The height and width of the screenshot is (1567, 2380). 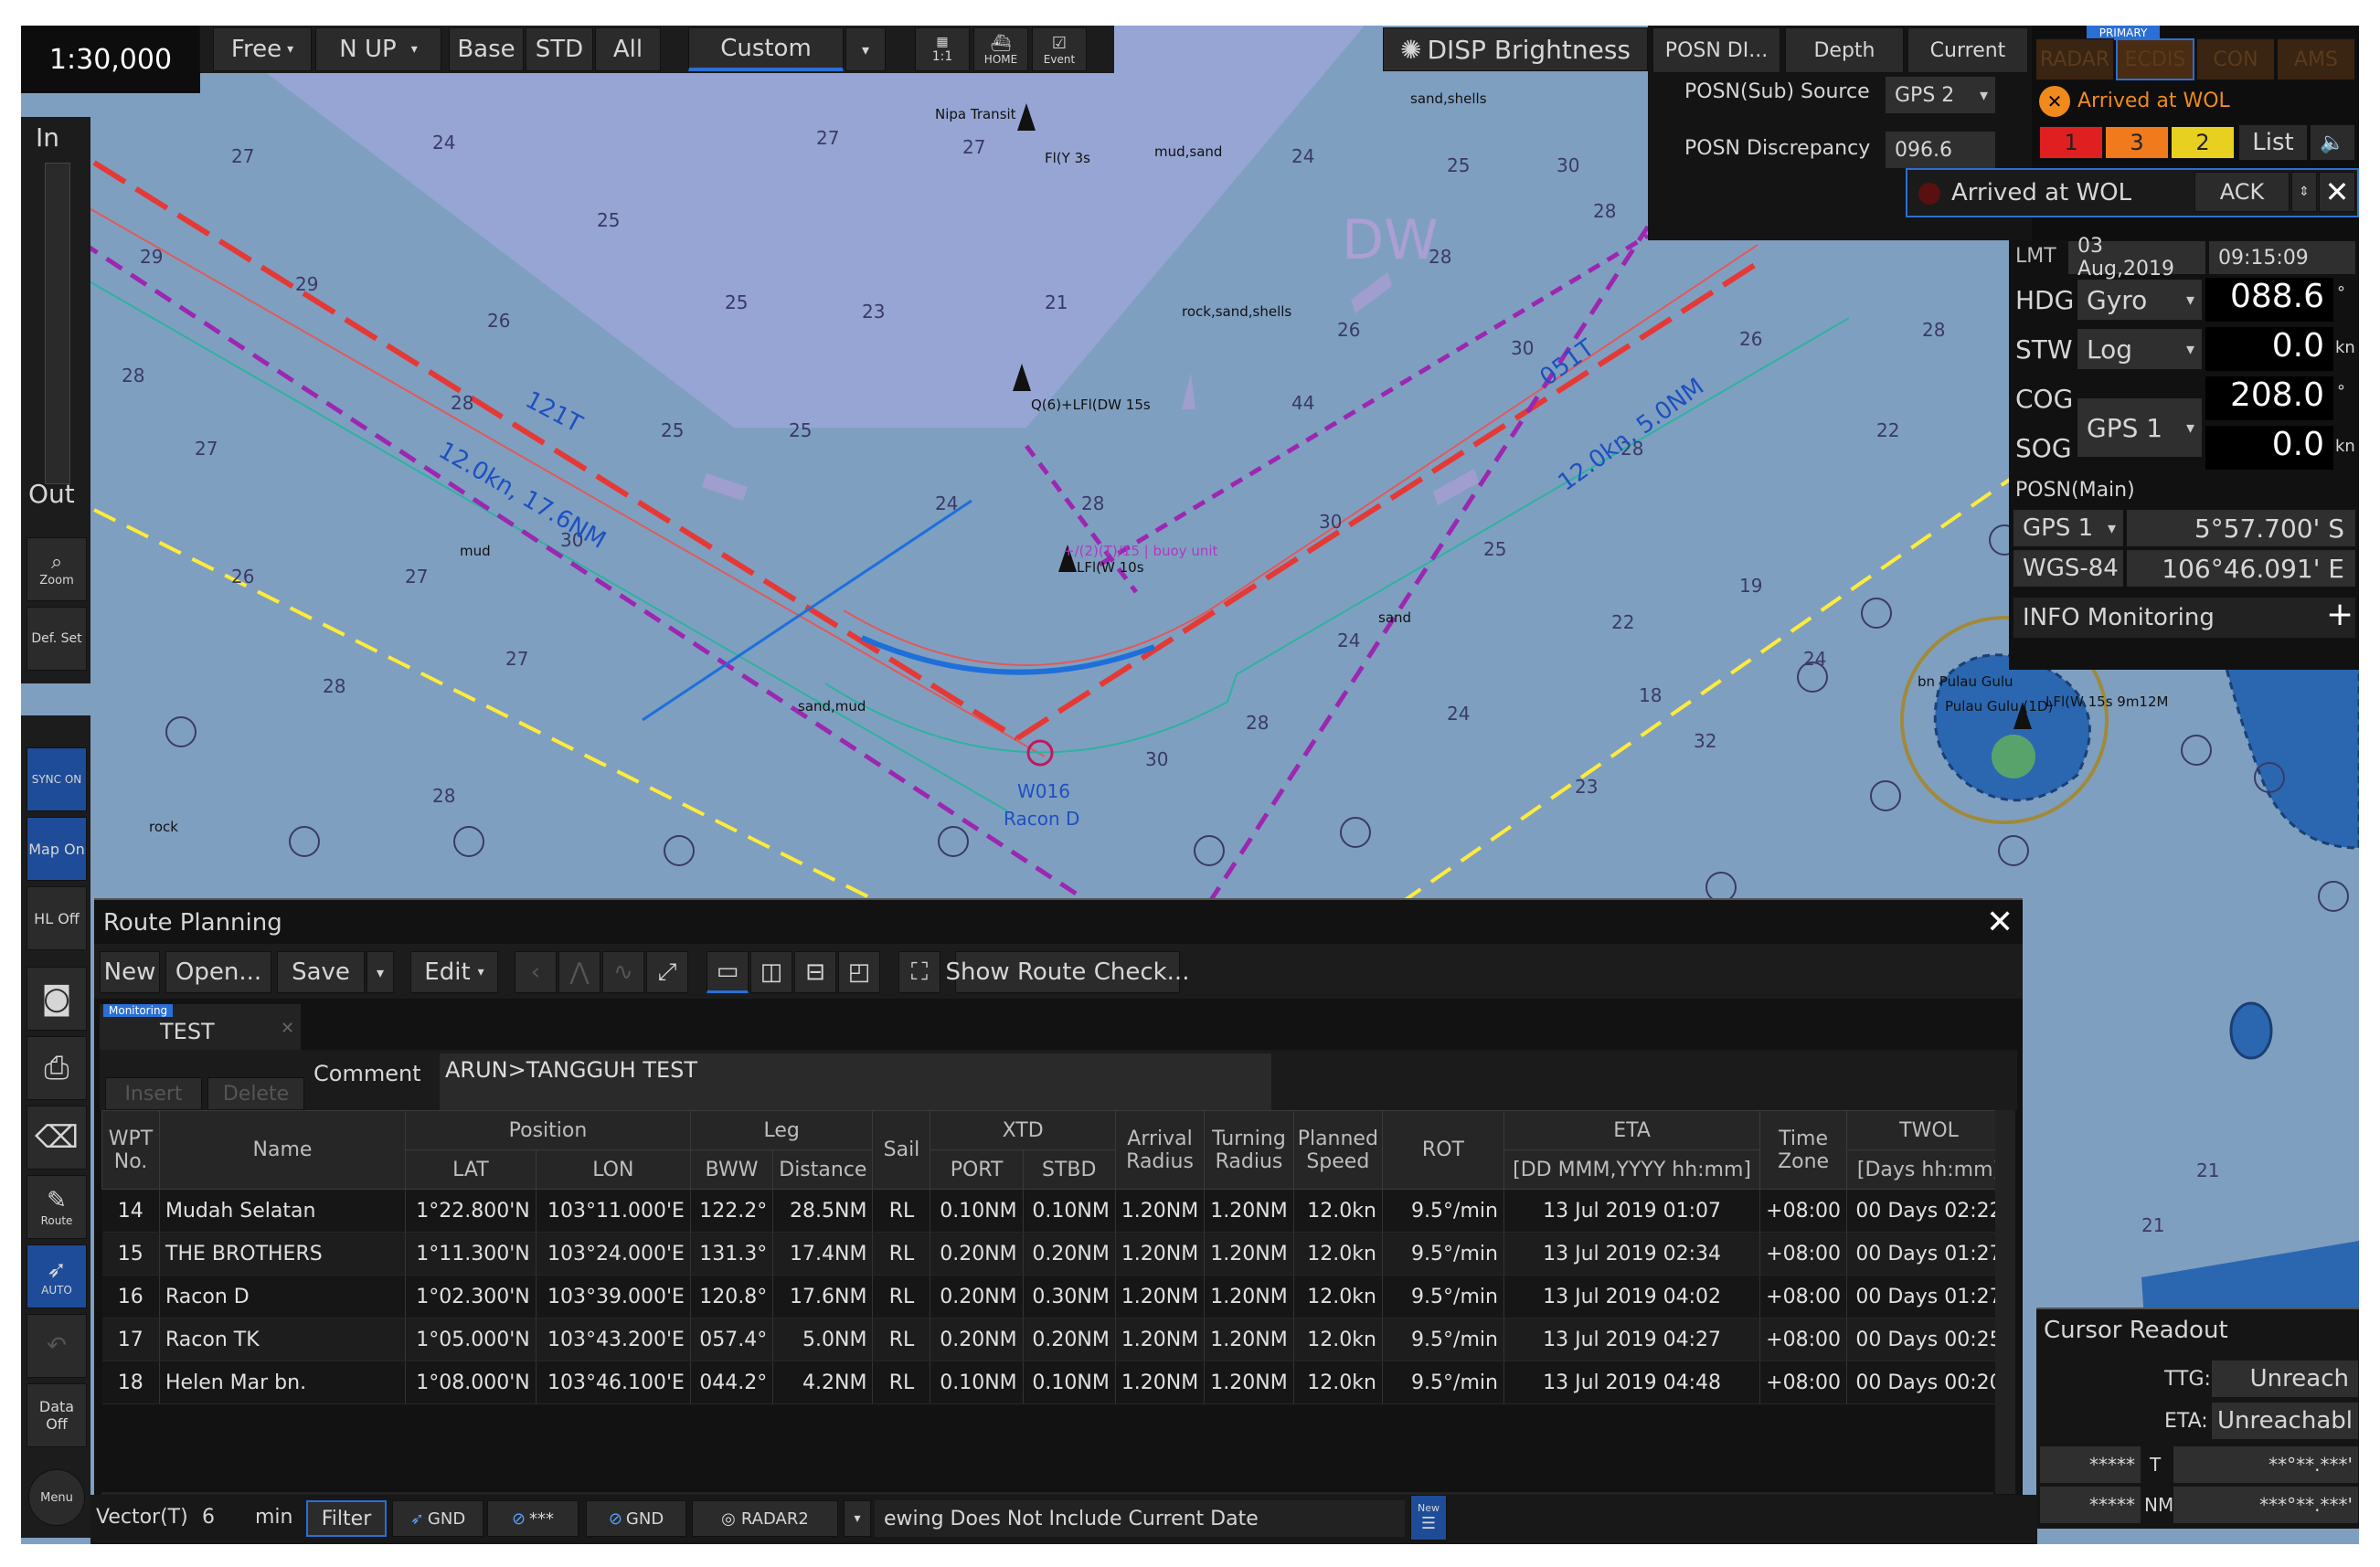 What do you see at coordinates (209, 1517) in the screenshot?
I see `vector-value: 6` at bounding box center [209, 1517].